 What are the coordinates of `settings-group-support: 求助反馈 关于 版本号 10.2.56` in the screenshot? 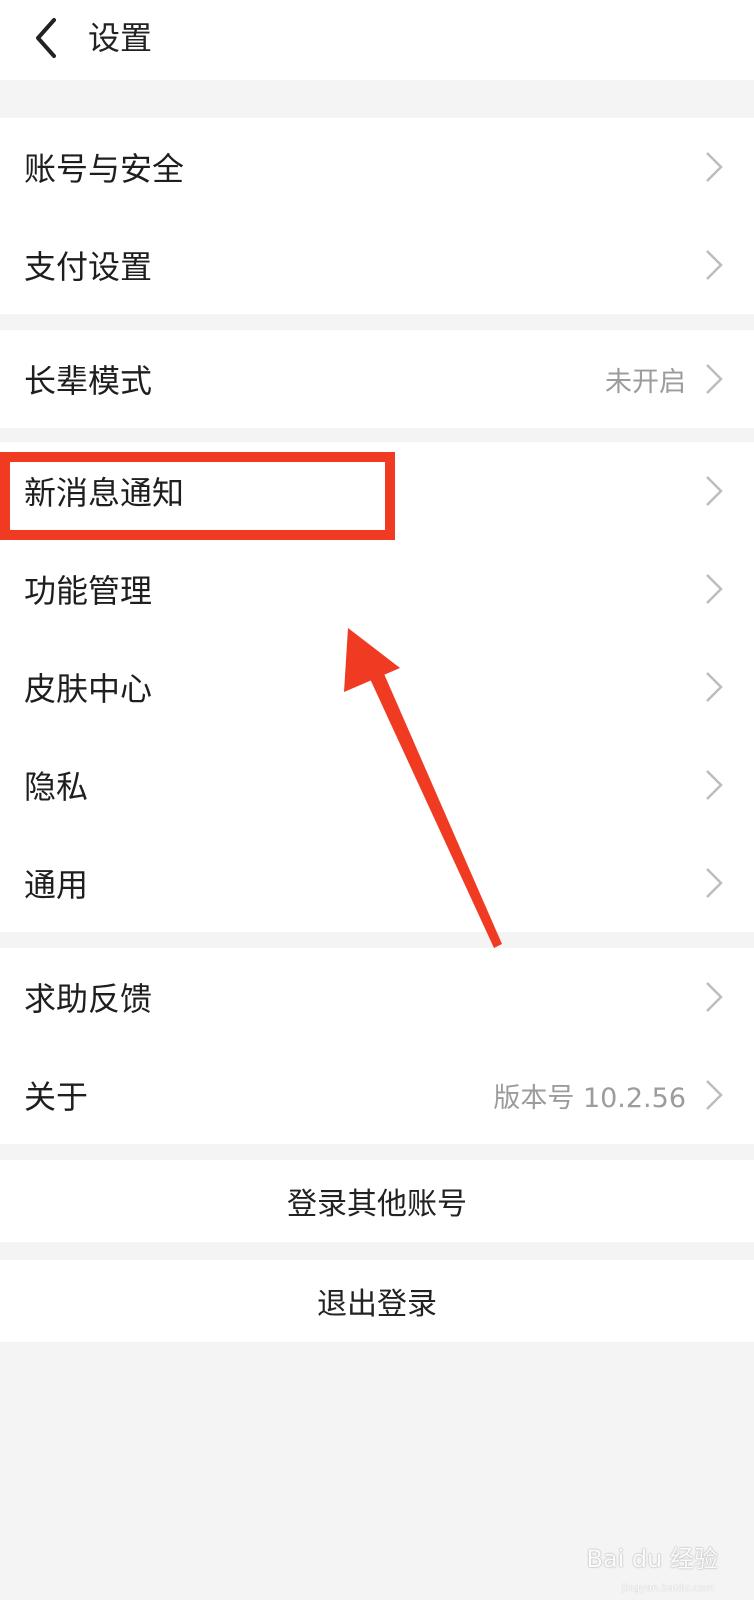 It's located at (377, 1046).